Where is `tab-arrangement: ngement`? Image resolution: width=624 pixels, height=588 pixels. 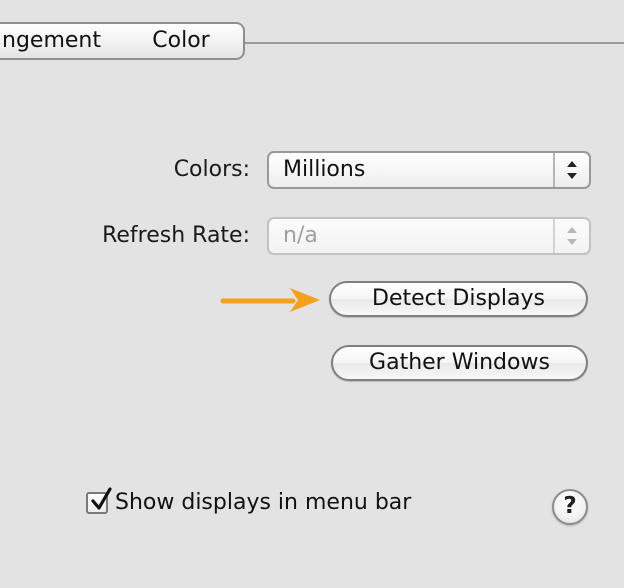
tab-arrangement: ngement is located at coordinates (65, 41).